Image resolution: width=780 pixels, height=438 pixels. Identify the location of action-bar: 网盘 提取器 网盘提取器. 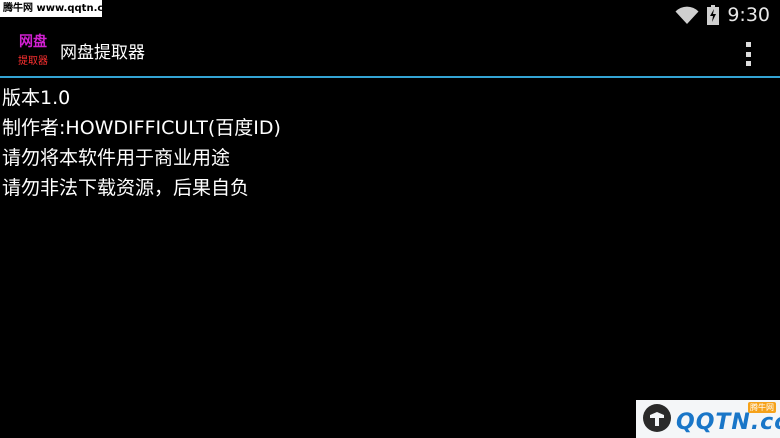
(390, 53).